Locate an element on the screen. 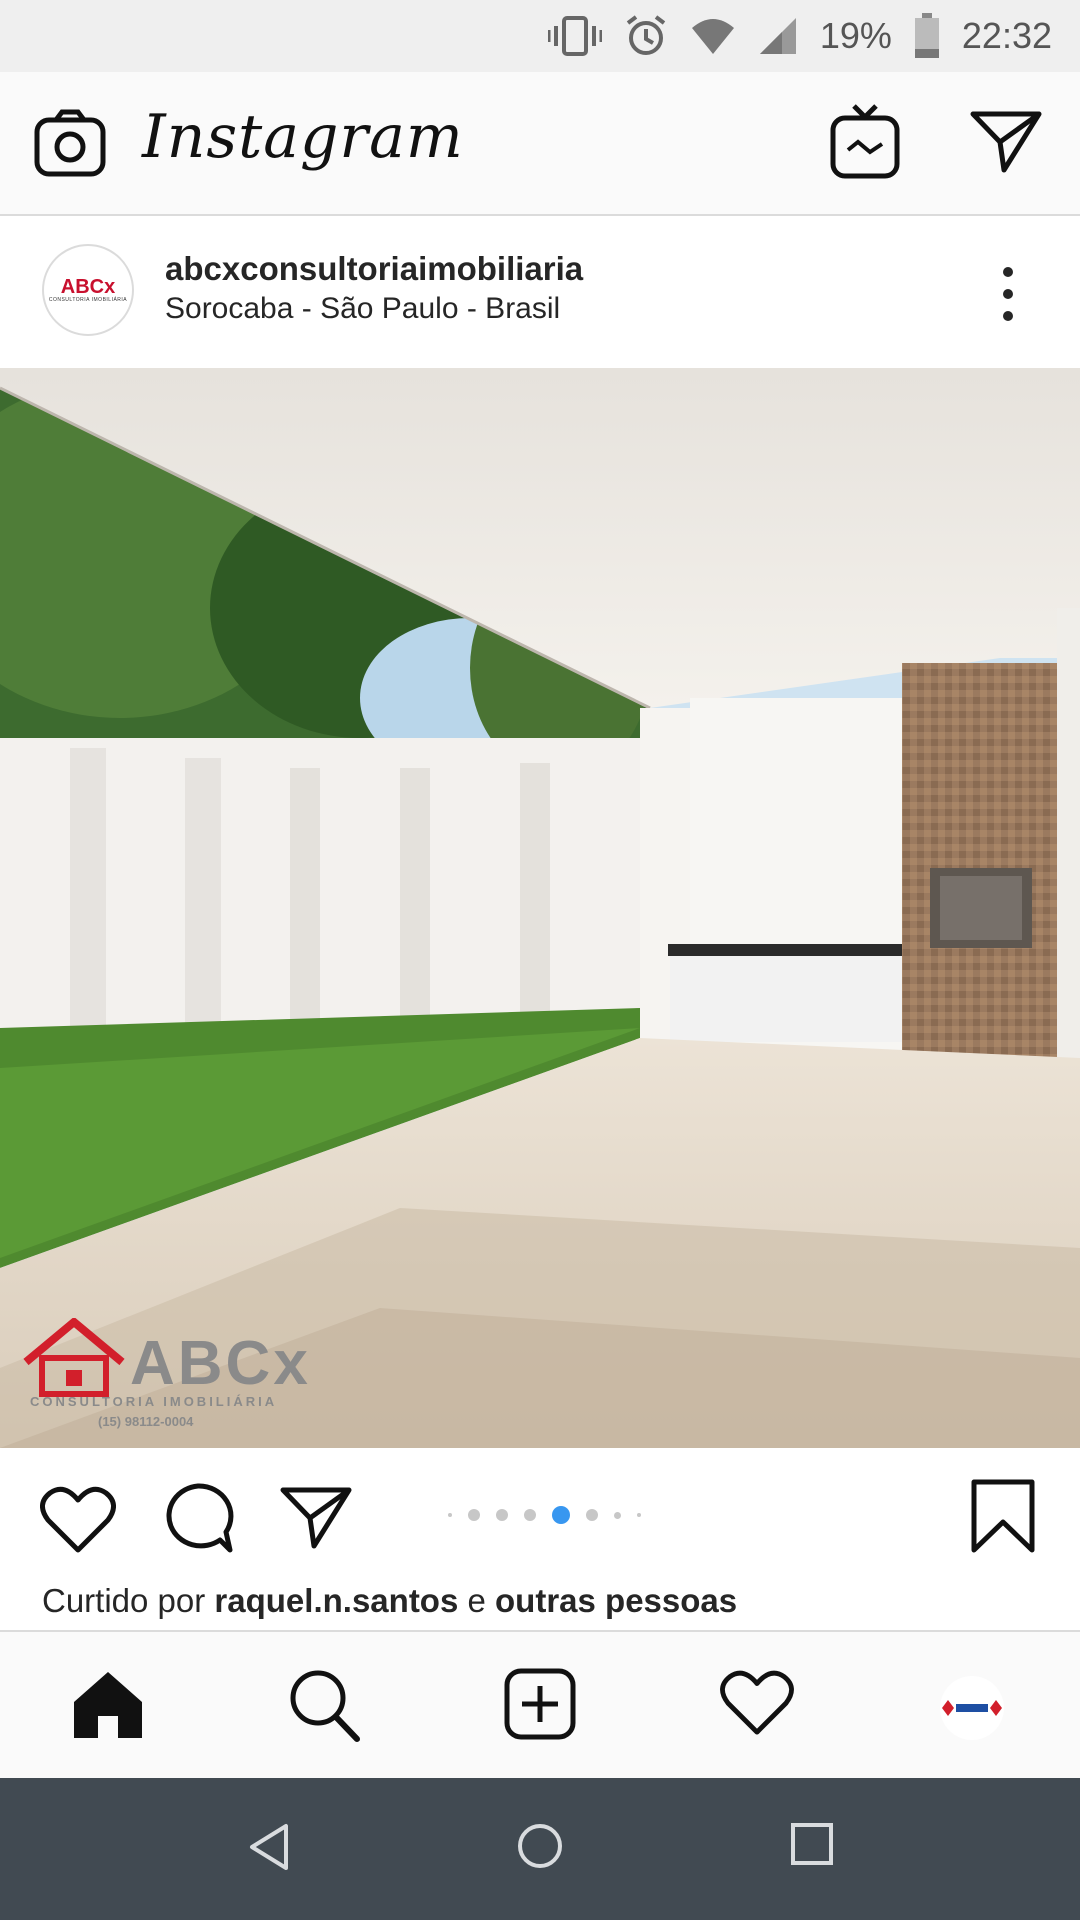 The height and width of the screenshot is (1920, 1080). likes-connector: e is located at coordinates (476, 1600).